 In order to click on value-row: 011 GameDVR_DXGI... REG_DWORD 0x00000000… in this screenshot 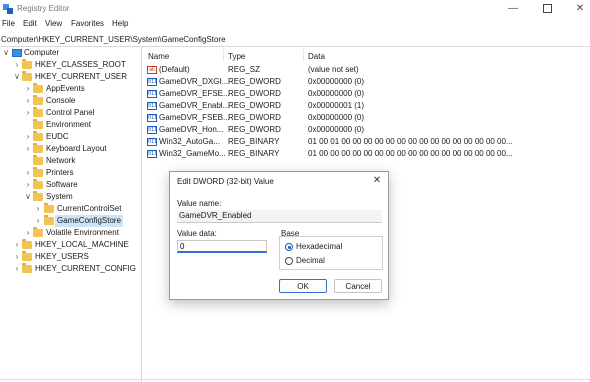, I will do `click(366, 82)`.